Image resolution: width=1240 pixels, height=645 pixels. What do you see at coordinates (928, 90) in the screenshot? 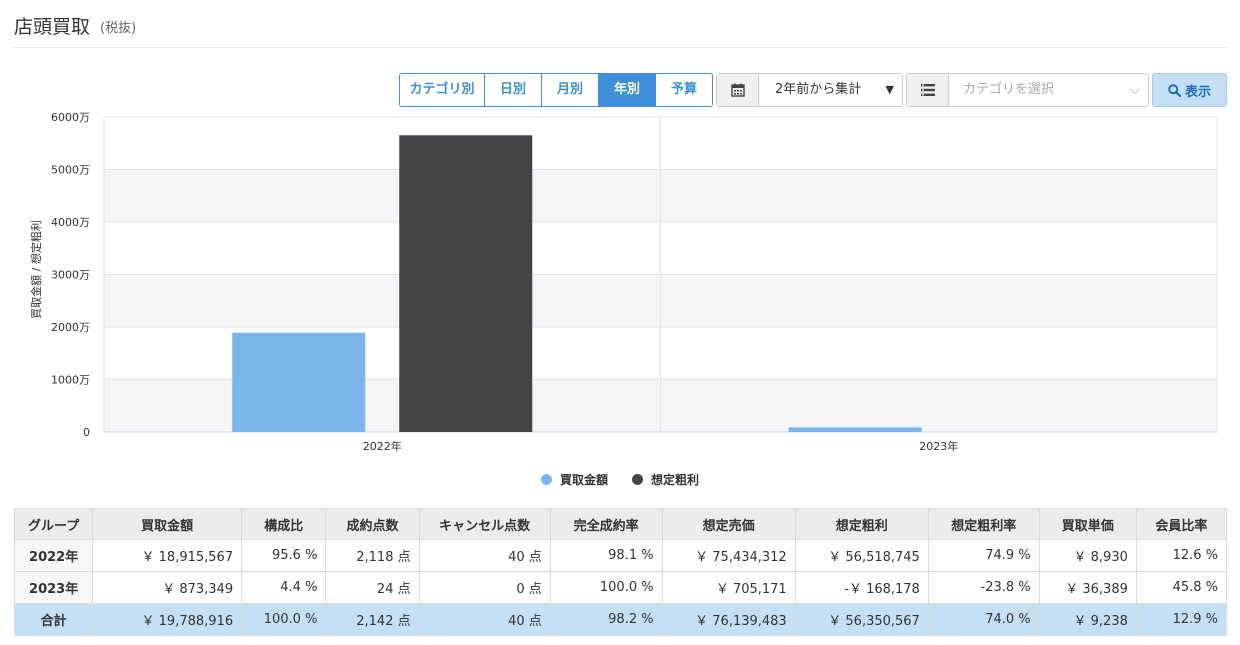
I see `list-icon` at bounding box center [928, 90].